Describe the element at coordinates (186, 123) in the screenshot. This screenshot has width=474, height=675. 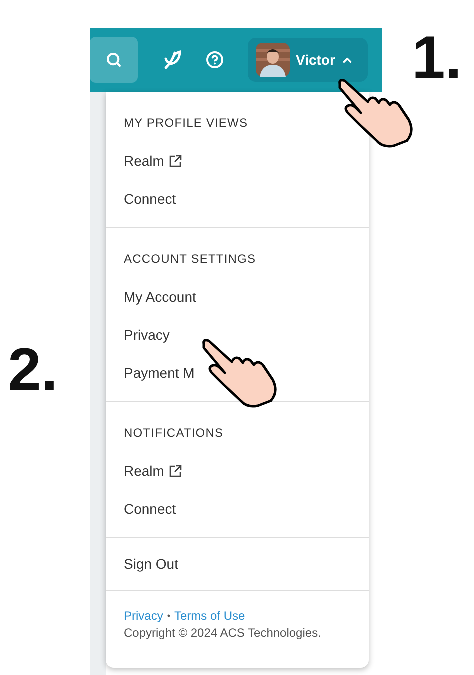
I see `section-heading: MY PROFILE VIEWS` at that location.